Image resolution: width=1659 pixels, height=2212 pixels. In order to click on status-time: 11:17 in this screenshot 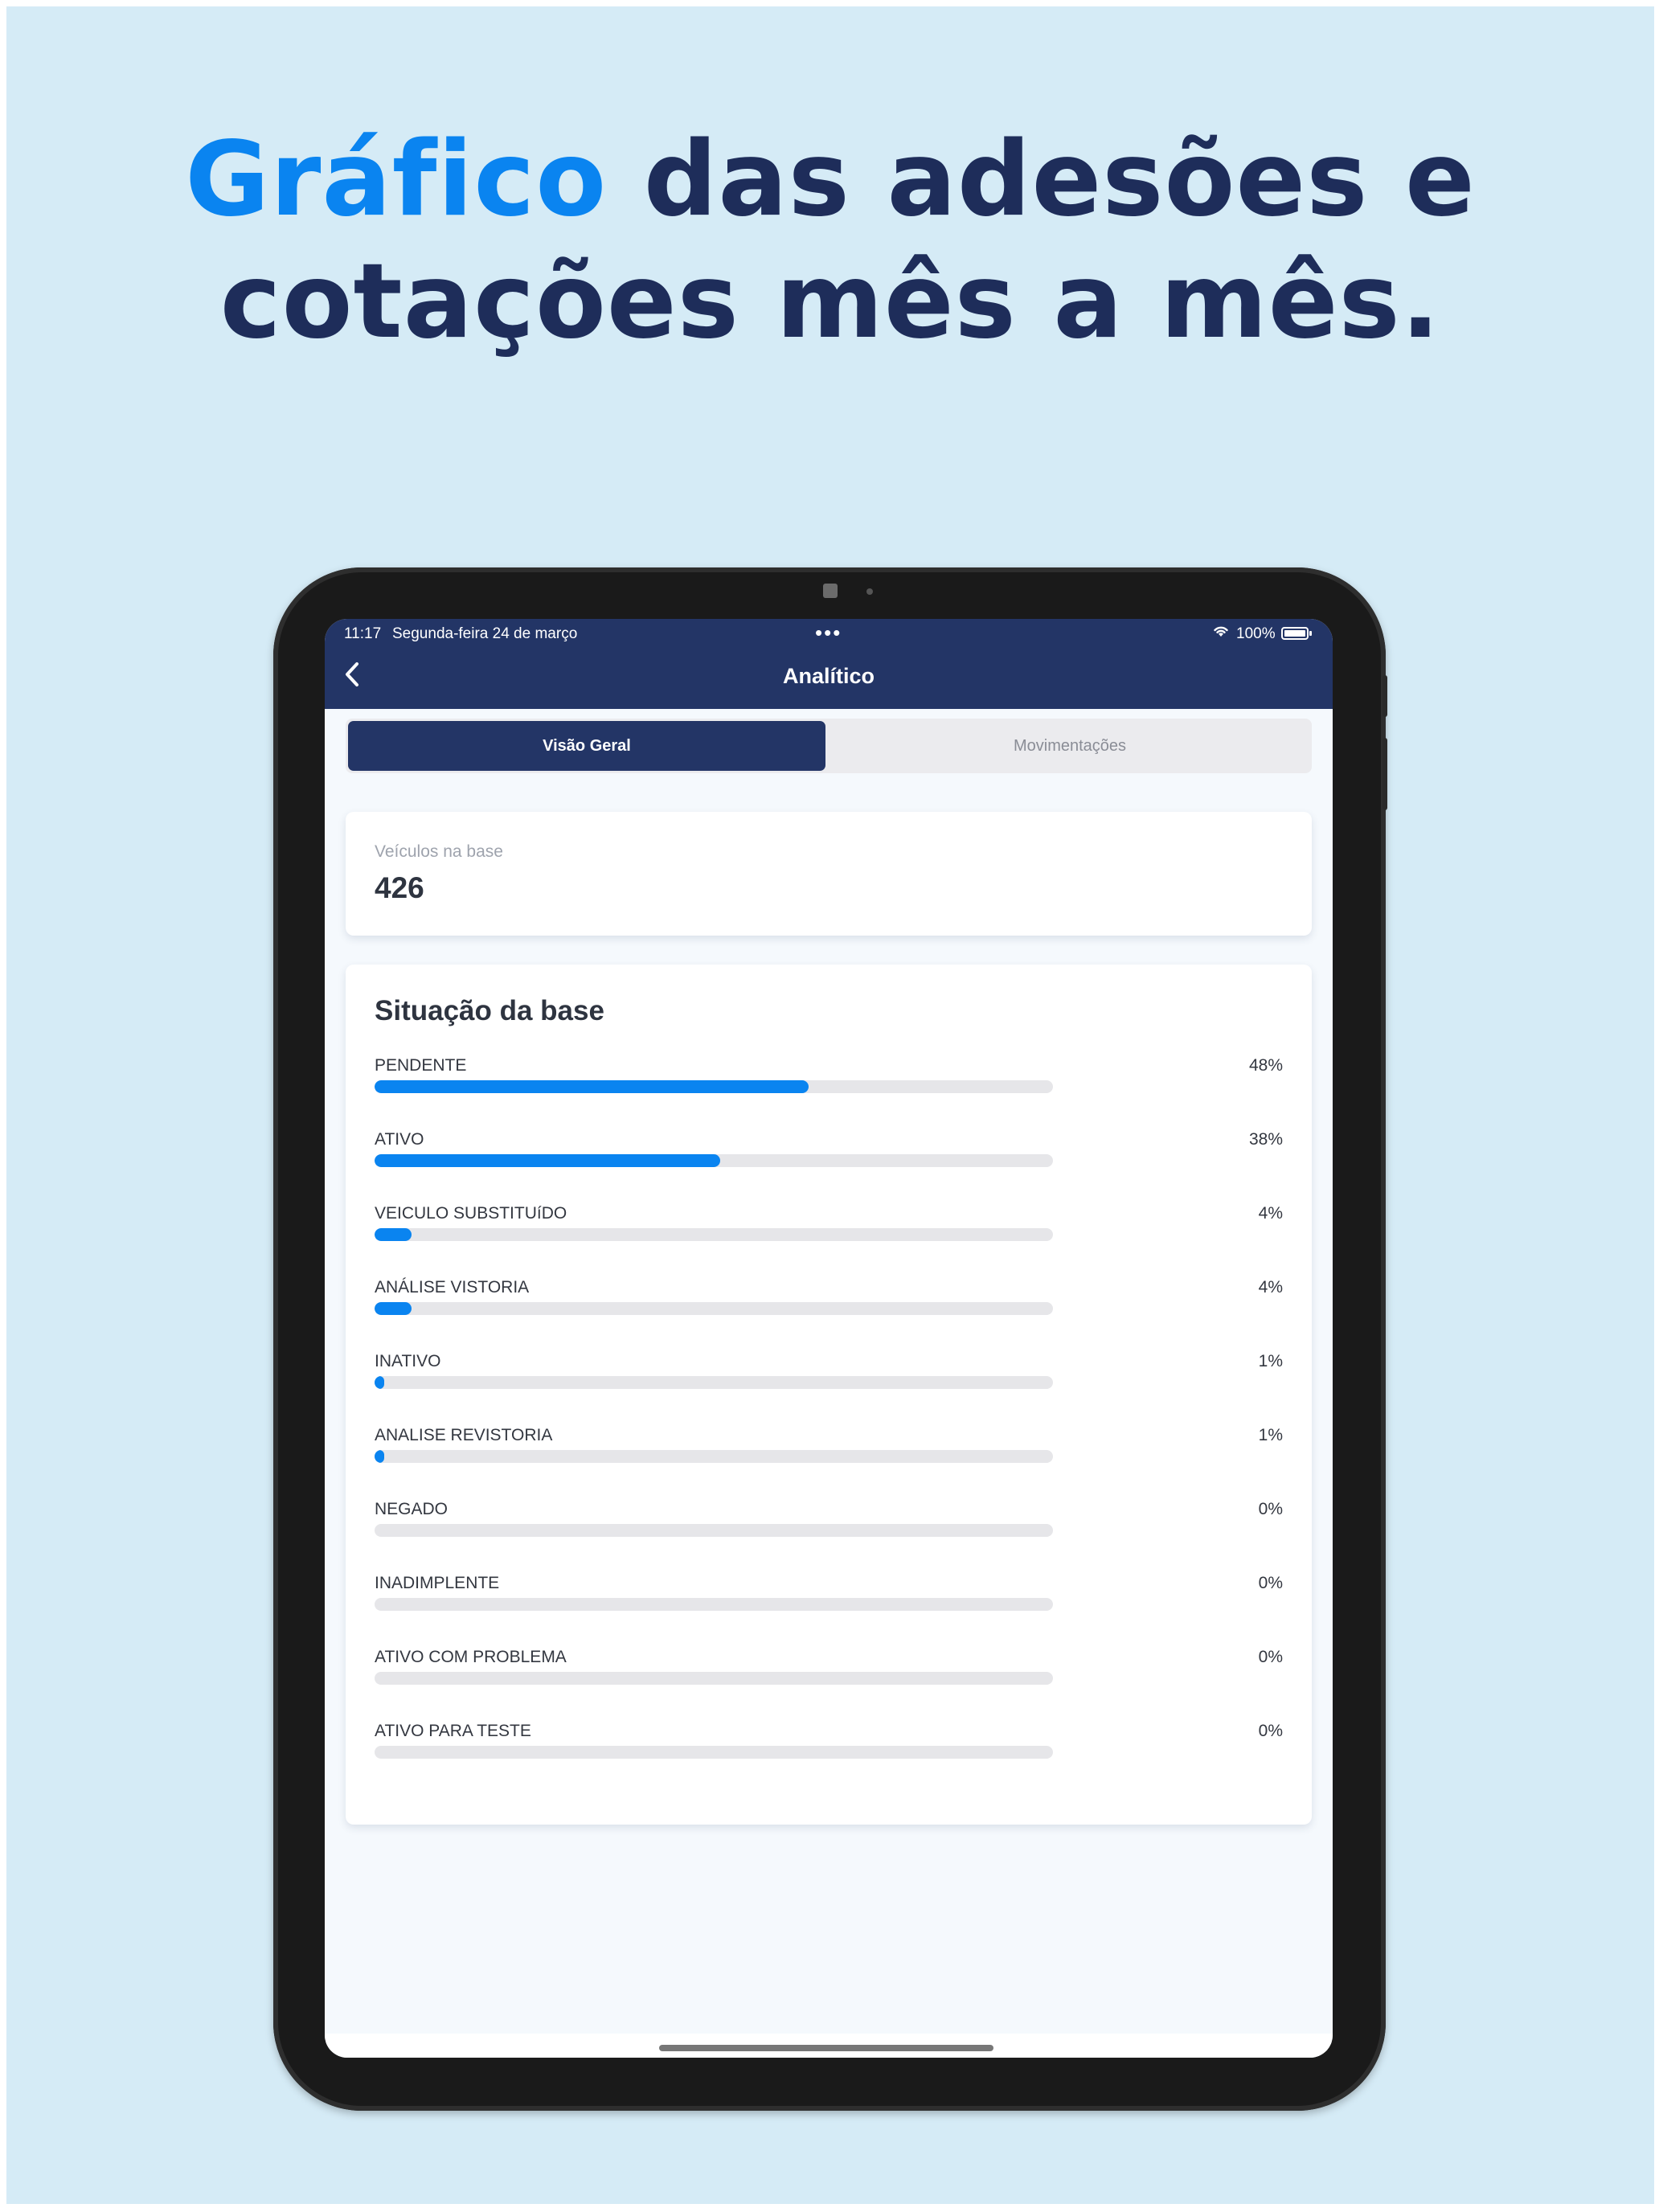, I will do `click(363, 633)`.